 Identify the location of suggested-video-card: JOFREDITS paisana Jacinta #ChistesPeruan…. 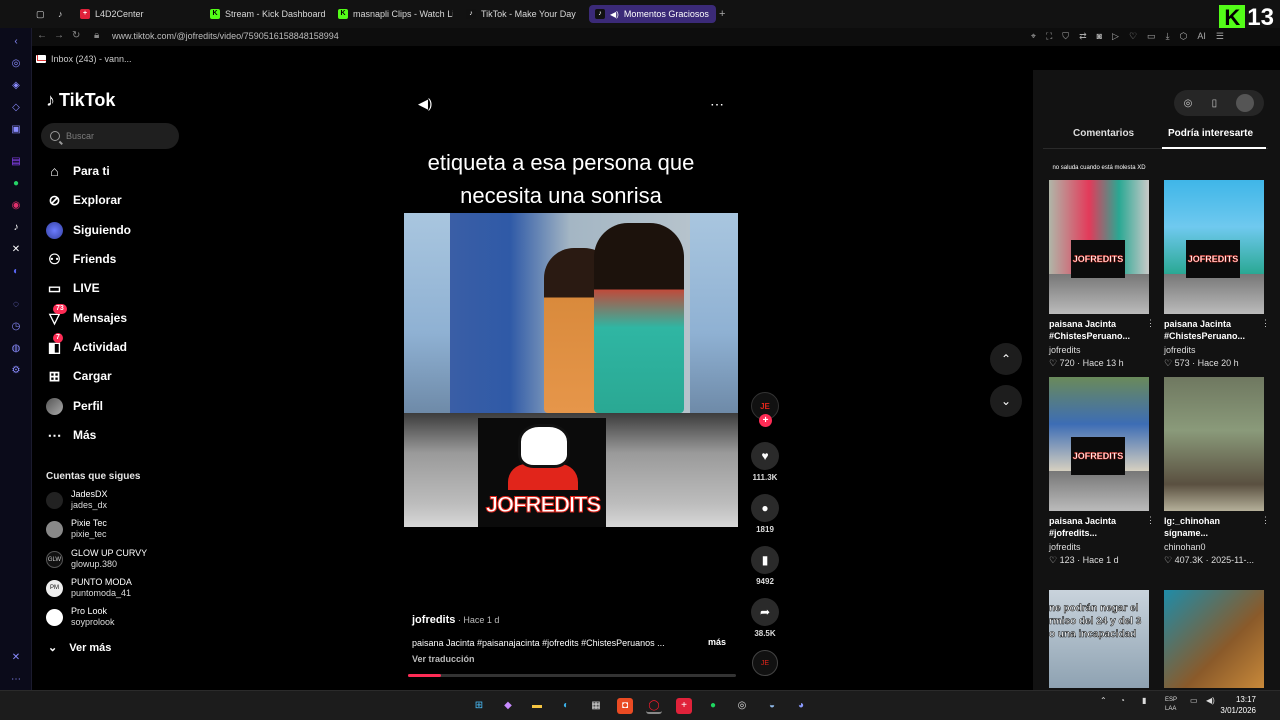
(1217, 274).